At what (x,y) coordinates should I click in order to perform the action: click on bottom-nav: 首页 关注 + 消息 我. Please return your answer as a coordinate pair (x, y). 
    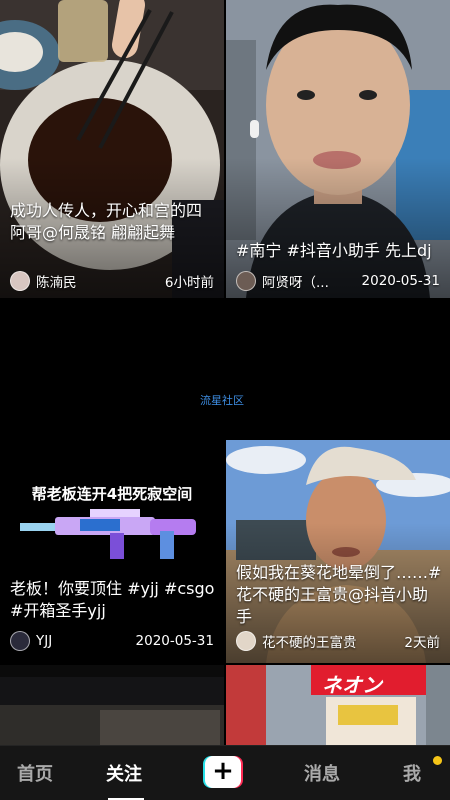
    Looking at the image, I should click on (225, 772).